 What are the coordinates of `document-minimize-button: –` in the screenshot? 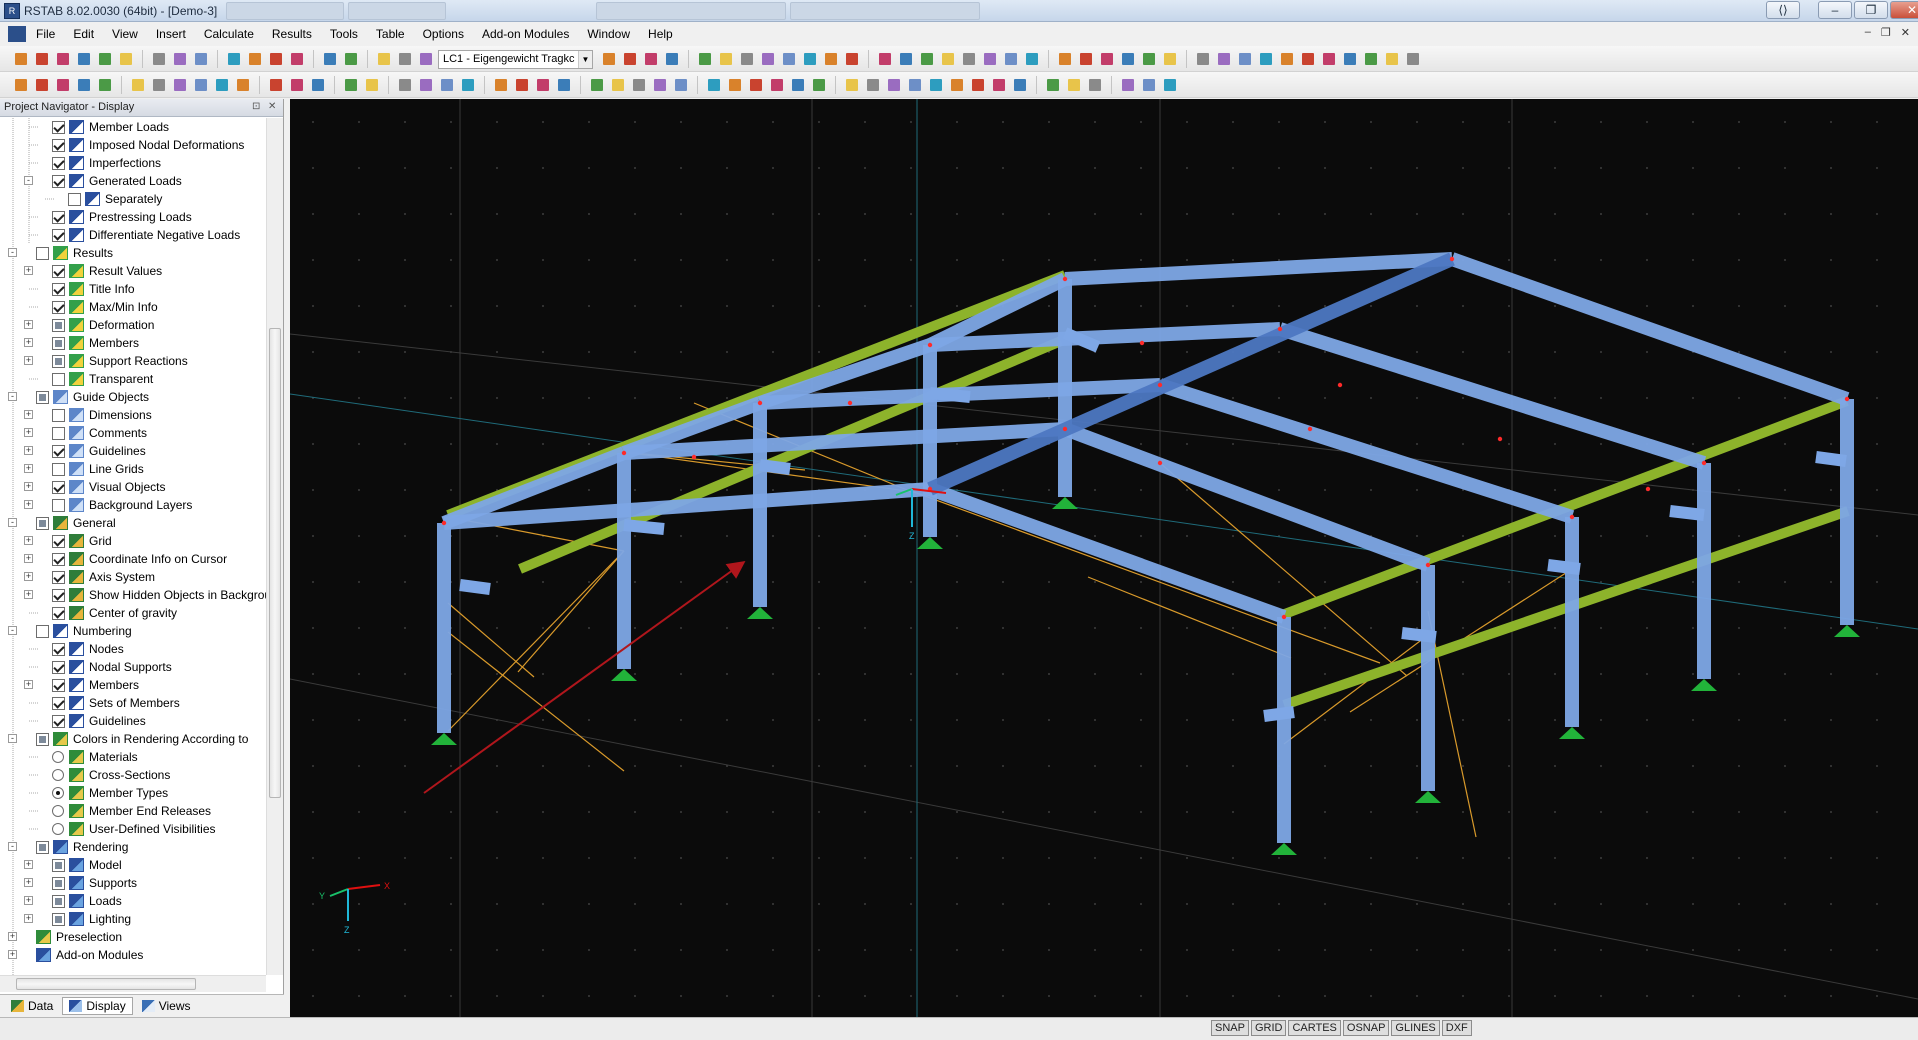 It's located at (1868, 32).